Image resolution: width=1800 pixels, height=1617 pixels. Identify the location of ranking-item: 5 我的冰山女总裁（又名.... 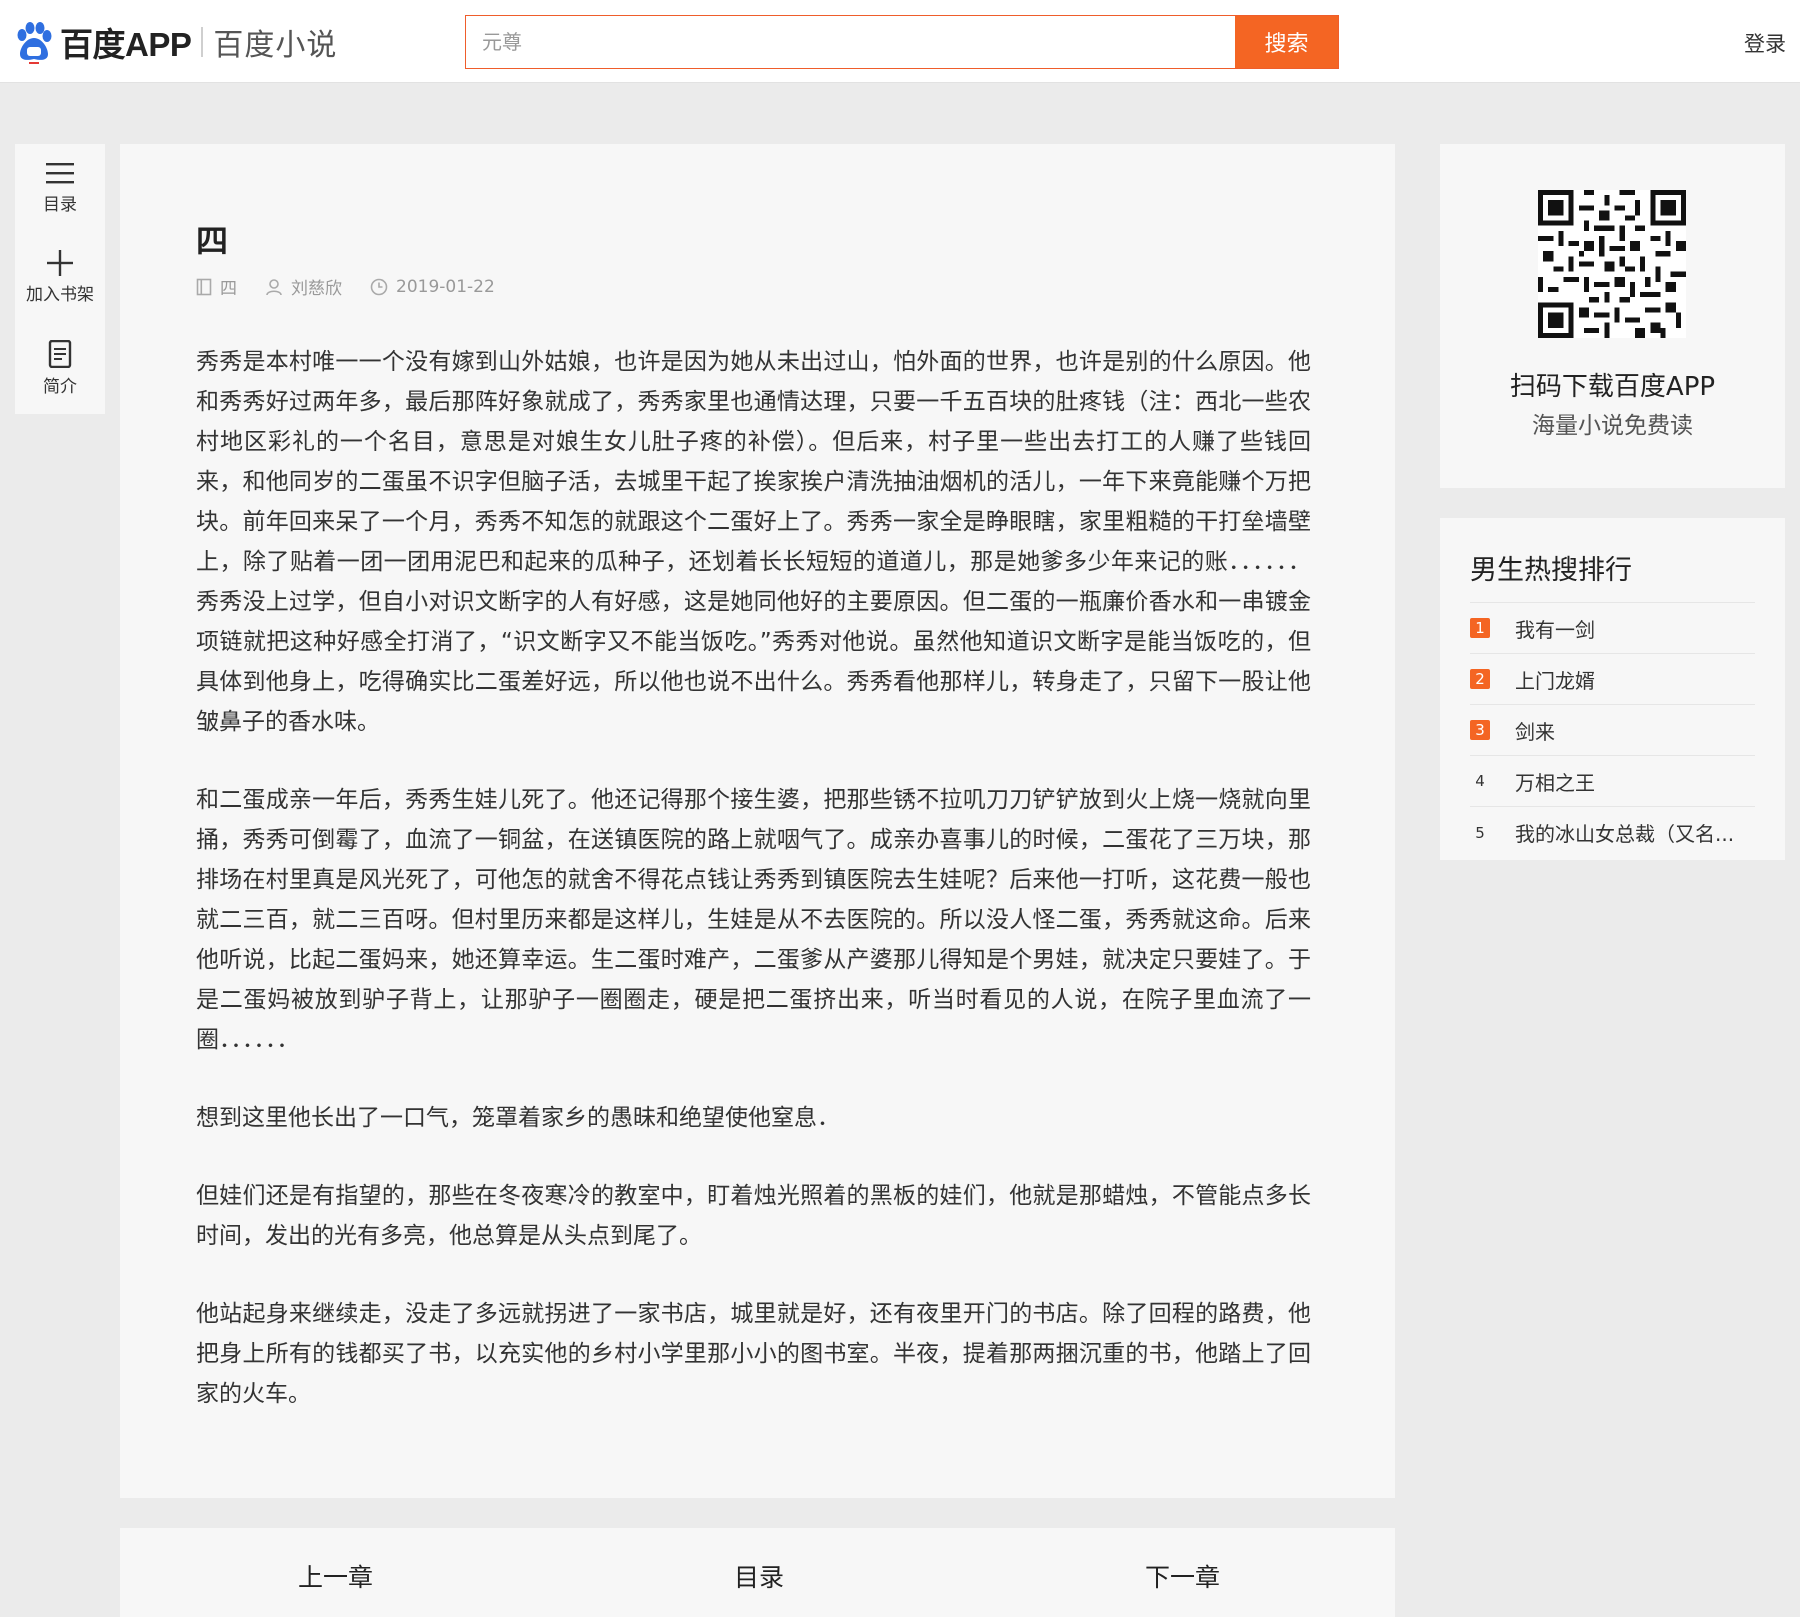
(1612, 832).